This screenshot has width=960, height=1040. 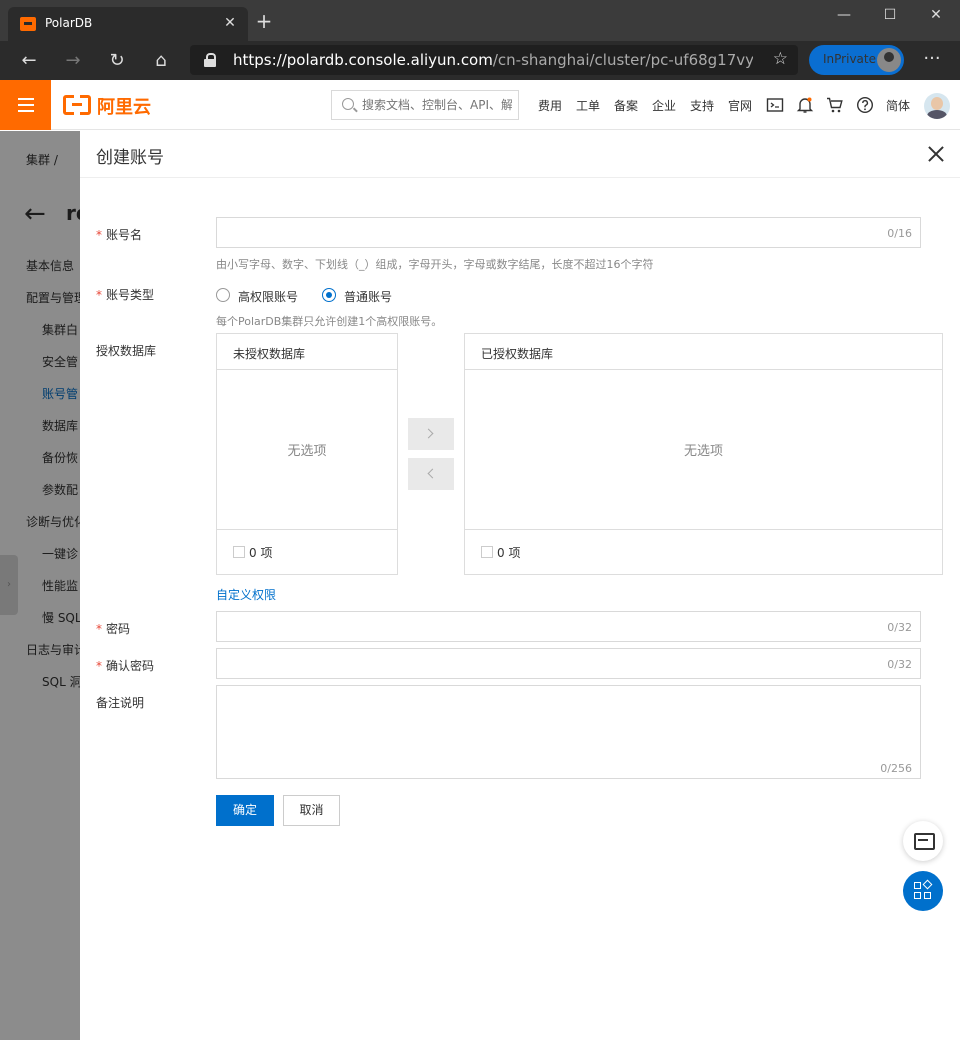 I want to click on chat-icon, so click(x=923, y=841).